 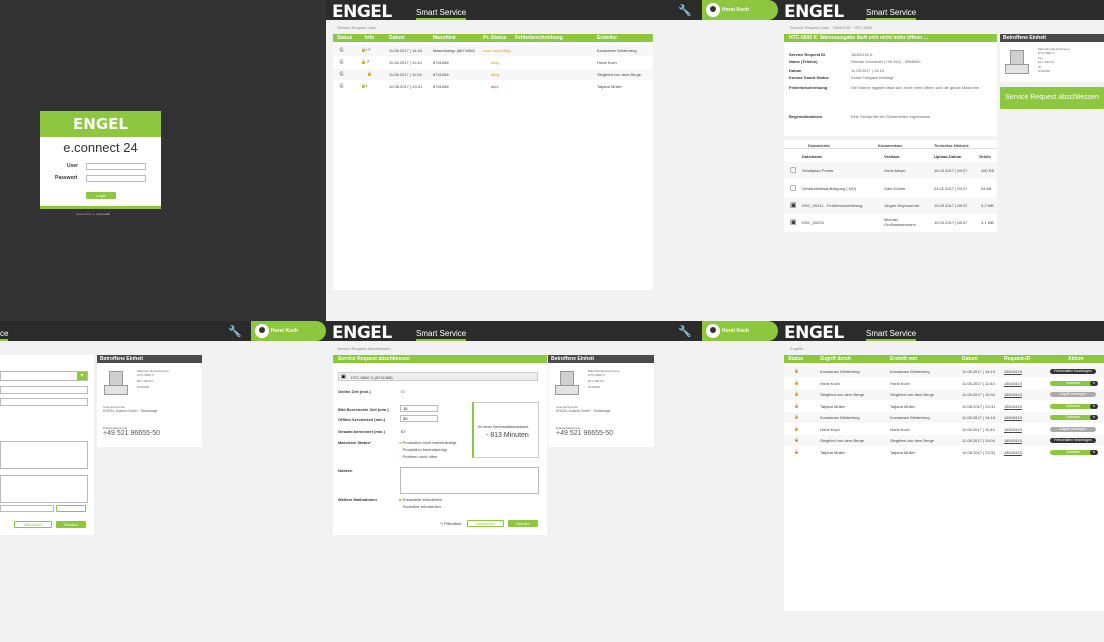 I want to click on col-fehler: Fehlerbeschreibung, so click(x=539, y=38).